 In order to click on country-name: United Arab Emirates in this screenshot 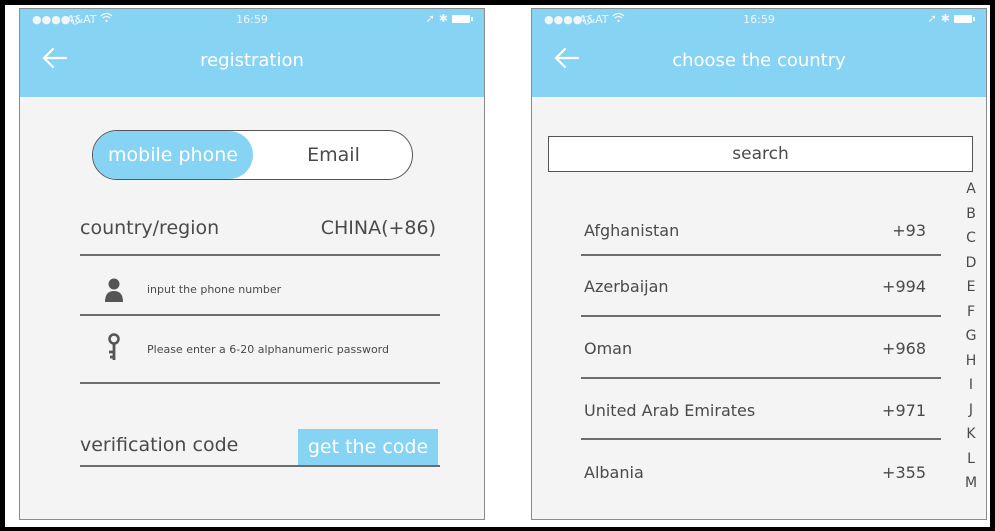, I will do `click(670, 410)`.